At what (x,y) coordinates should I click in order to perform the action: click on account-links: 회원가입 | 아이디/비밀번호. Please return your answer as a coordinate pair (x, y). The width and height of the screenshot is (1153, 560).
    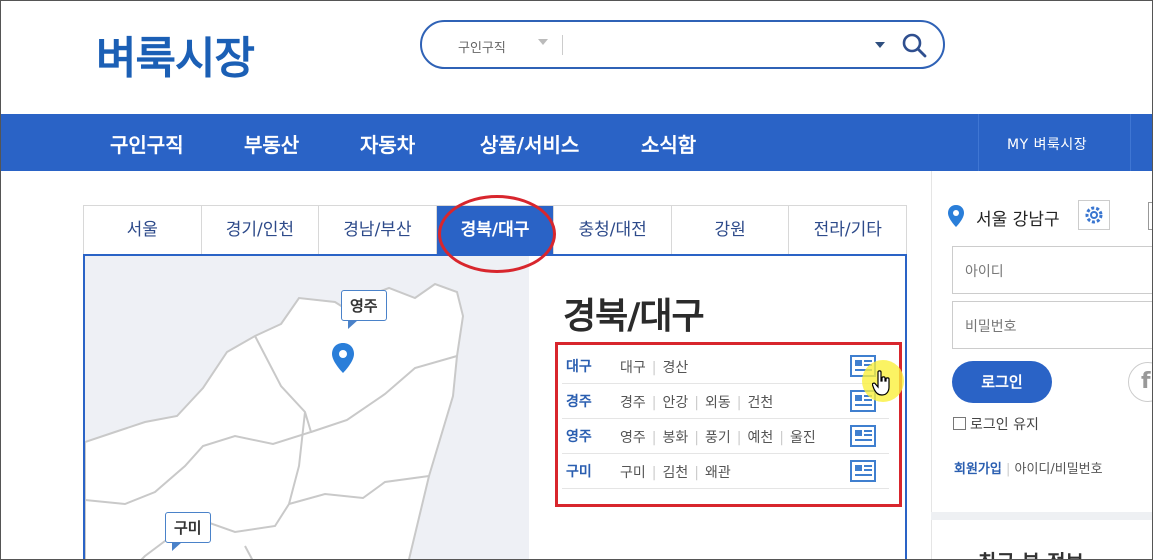
    Looking at the image, I should click on (1028, 469).